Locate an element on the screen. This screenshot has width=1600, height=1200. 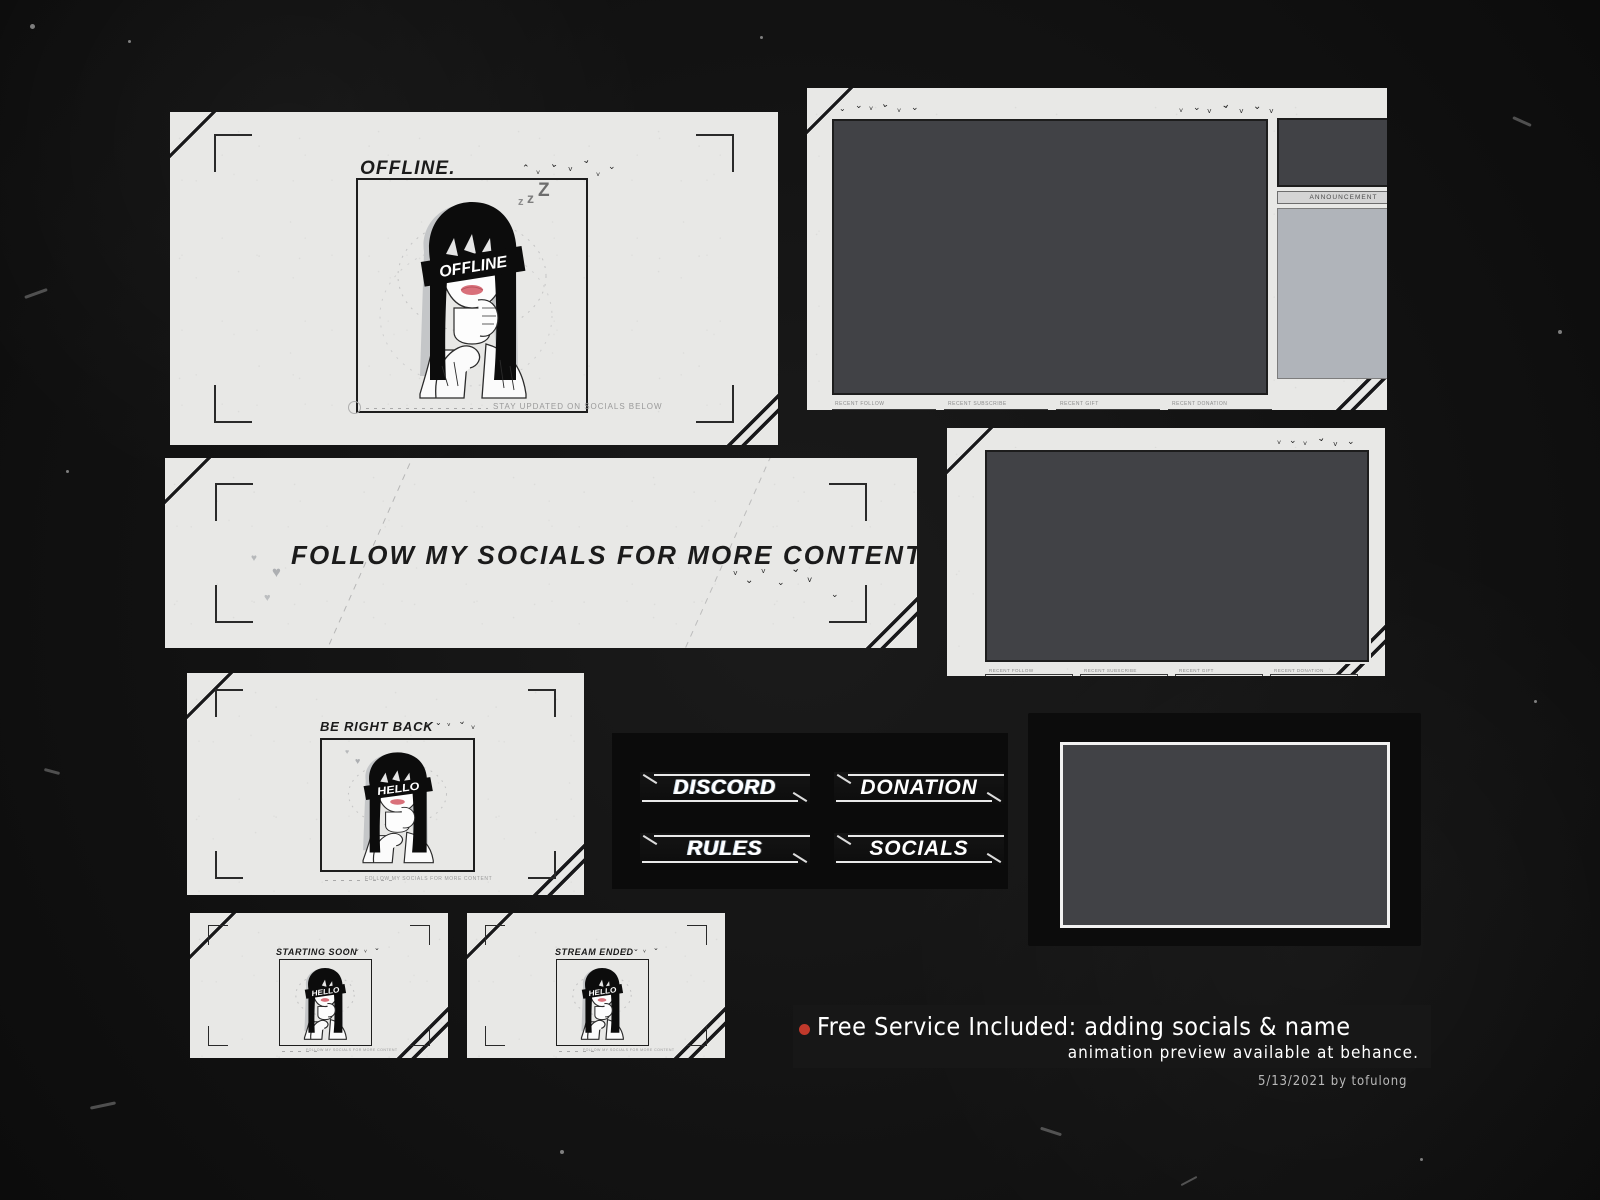
alert-label: RECENT FOLLOW is located at coordinates (1011, 670).